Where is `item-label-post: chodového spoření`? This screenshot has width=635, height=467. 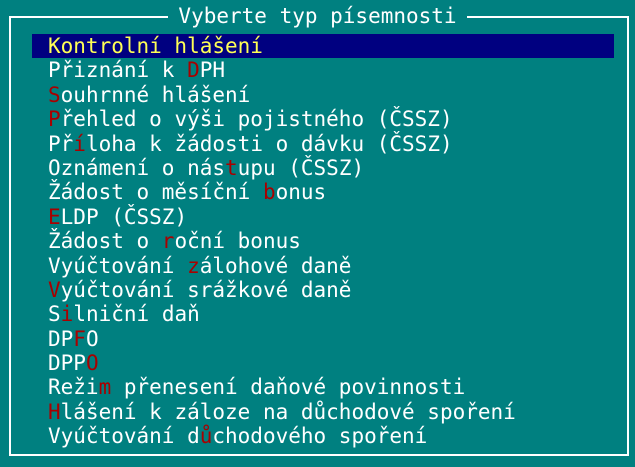 item-label-post: chodového spoření is located at coordinates (320, 436).